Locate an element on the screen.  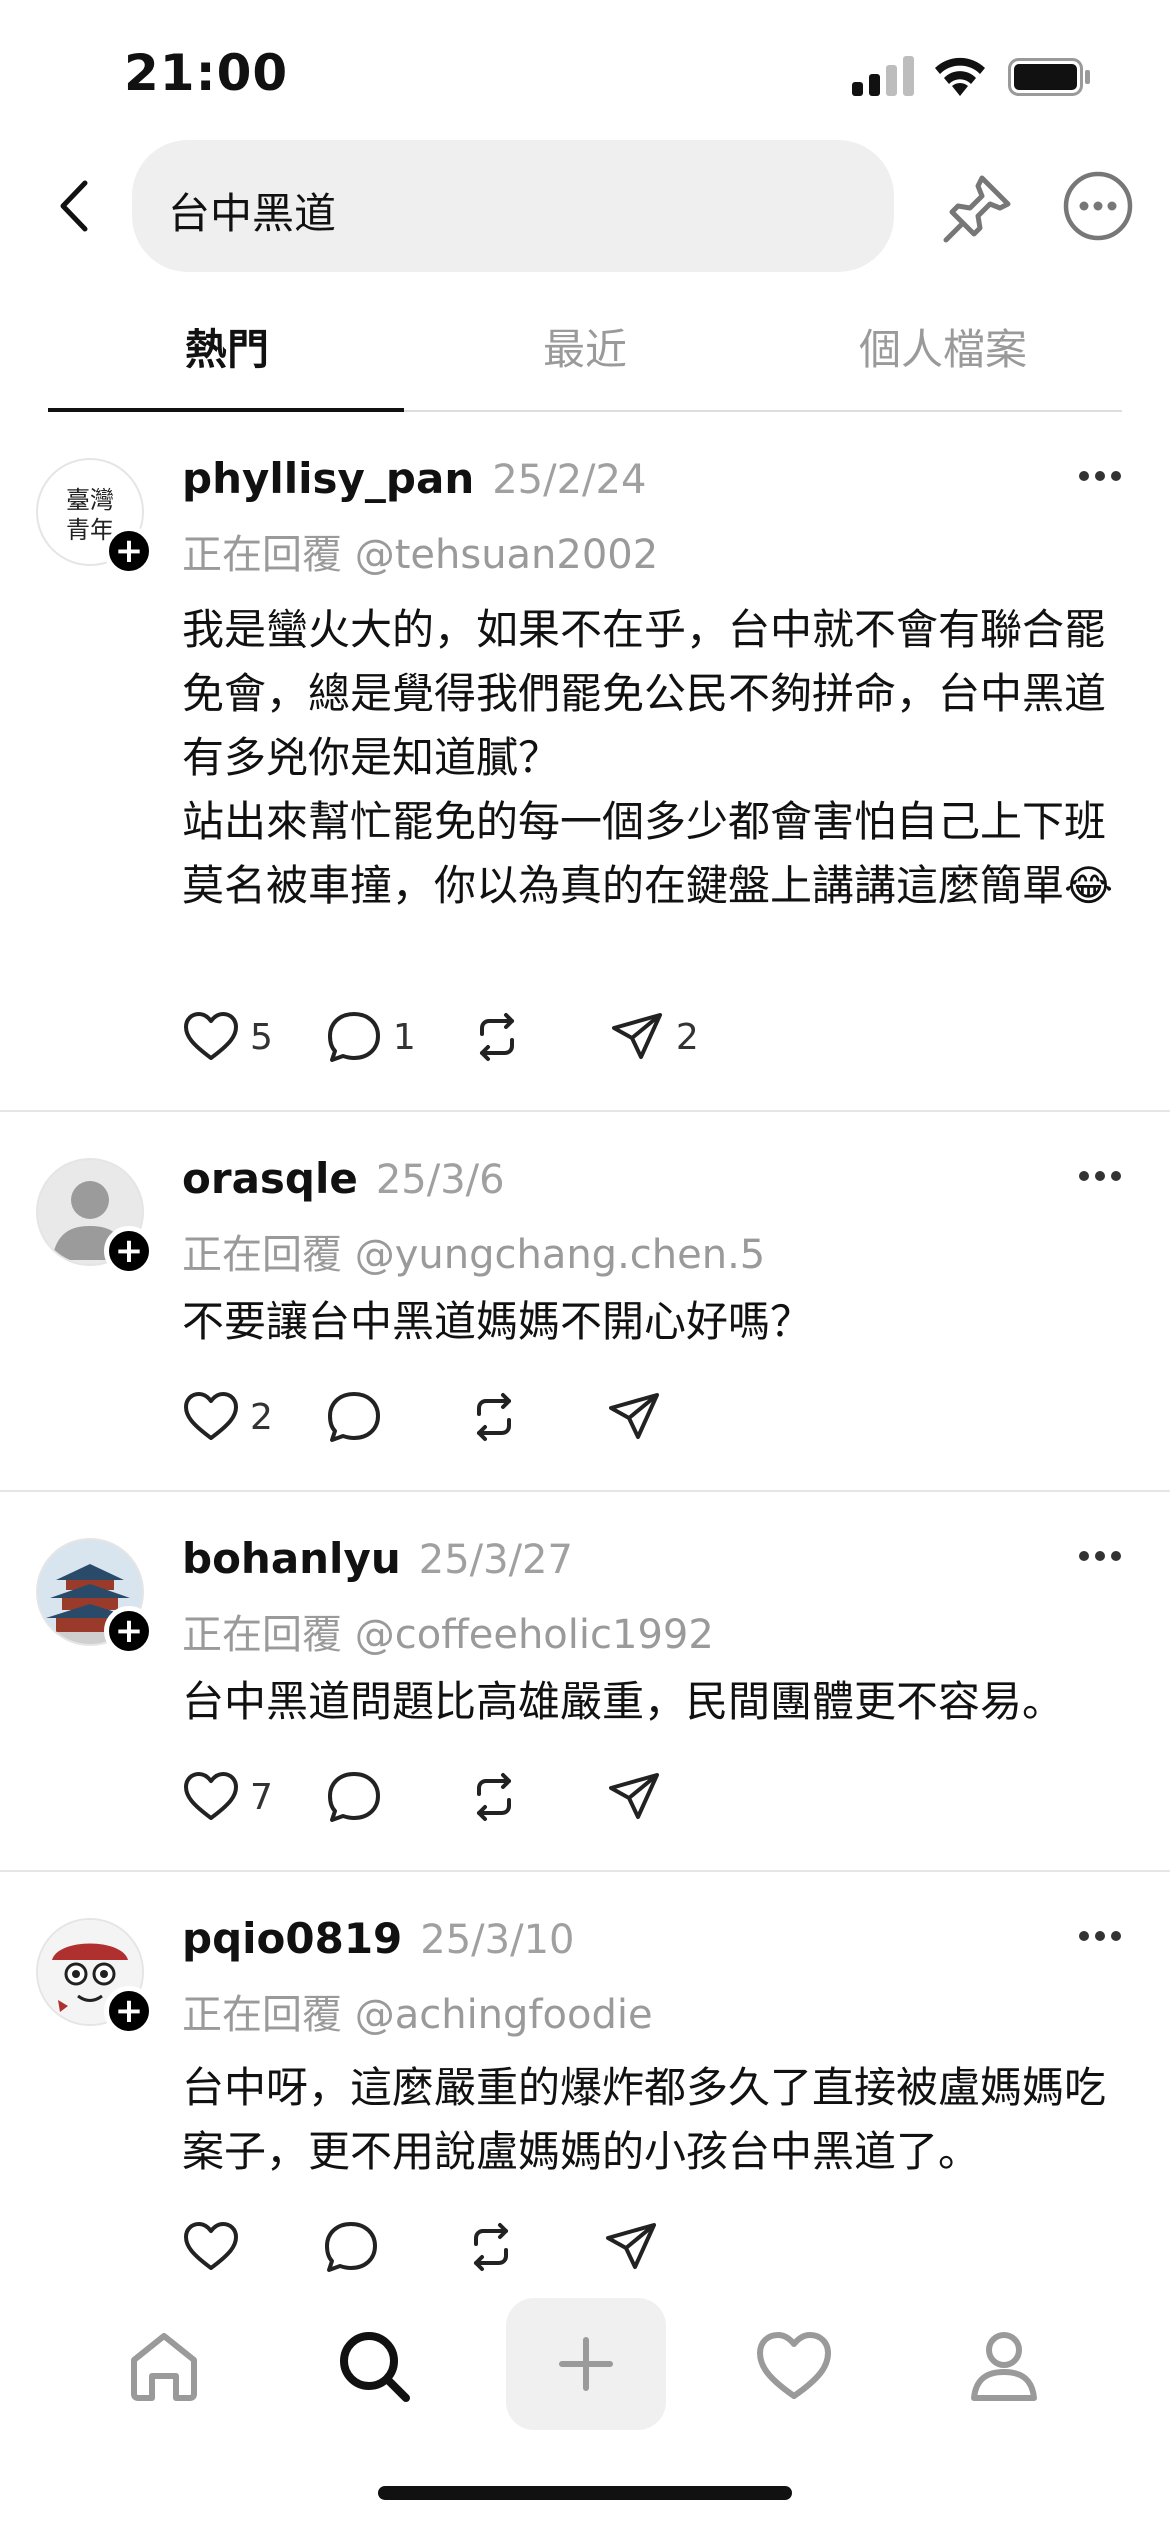
tab-profiles: 個人檔案 is located at coordinates (943, 346).